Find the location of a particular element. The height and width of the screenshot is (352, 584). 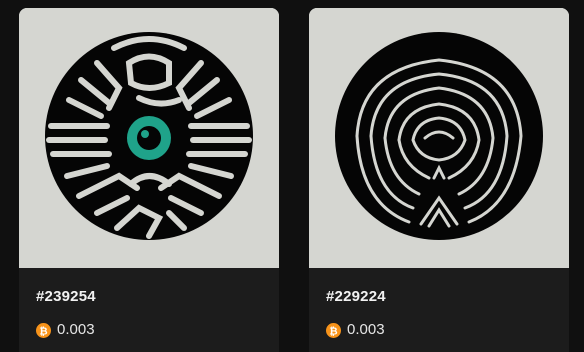

nft-id-label: #239254 is located at coordinates (149, 297).